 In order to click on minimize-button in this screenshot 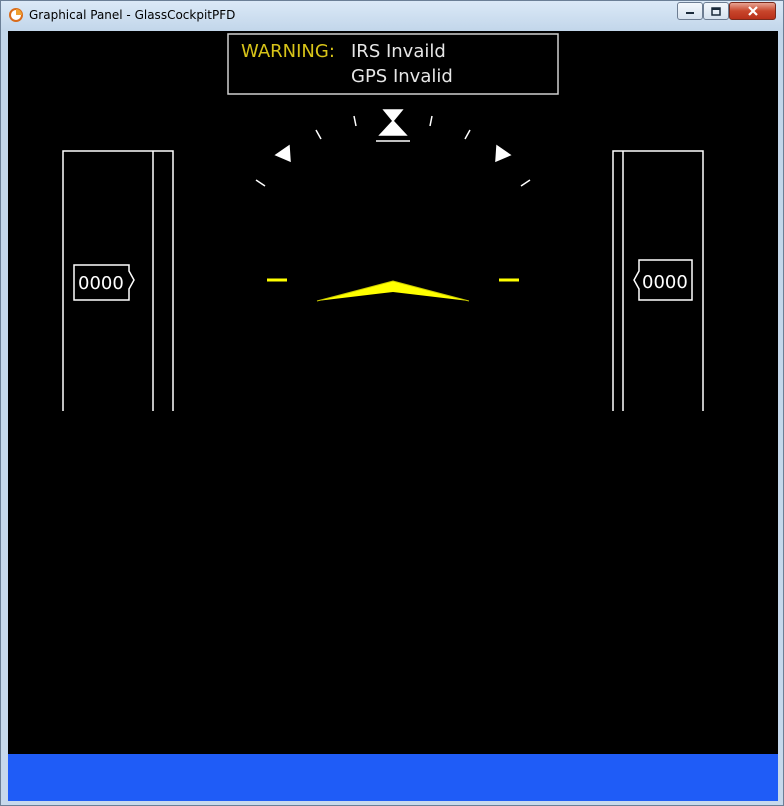, I will do `click(690, 11)`.